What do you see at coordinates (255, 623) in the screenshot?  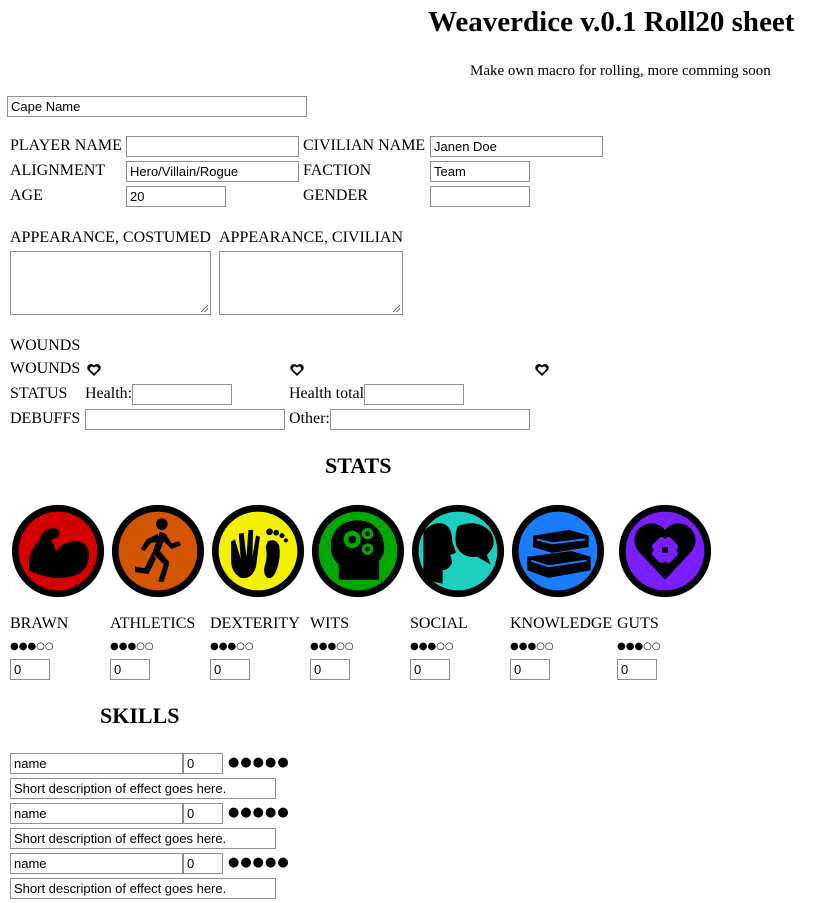 I see `stat-label-dexterity: DEXTERITY` at bounding box center [255, 623].